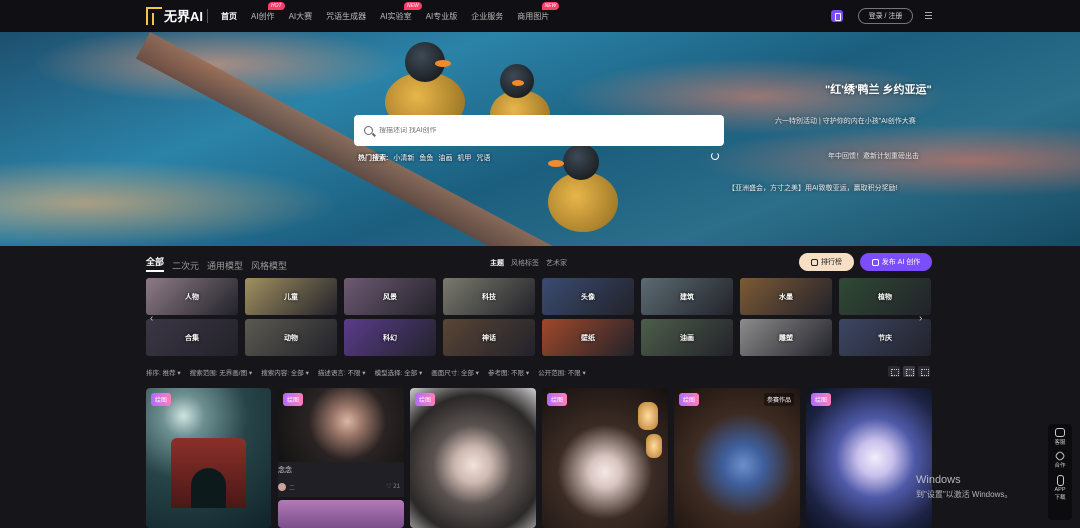  I want to click on banner-headline: "红'绣'鸭兰 乡约亚运", so click(878, 90).